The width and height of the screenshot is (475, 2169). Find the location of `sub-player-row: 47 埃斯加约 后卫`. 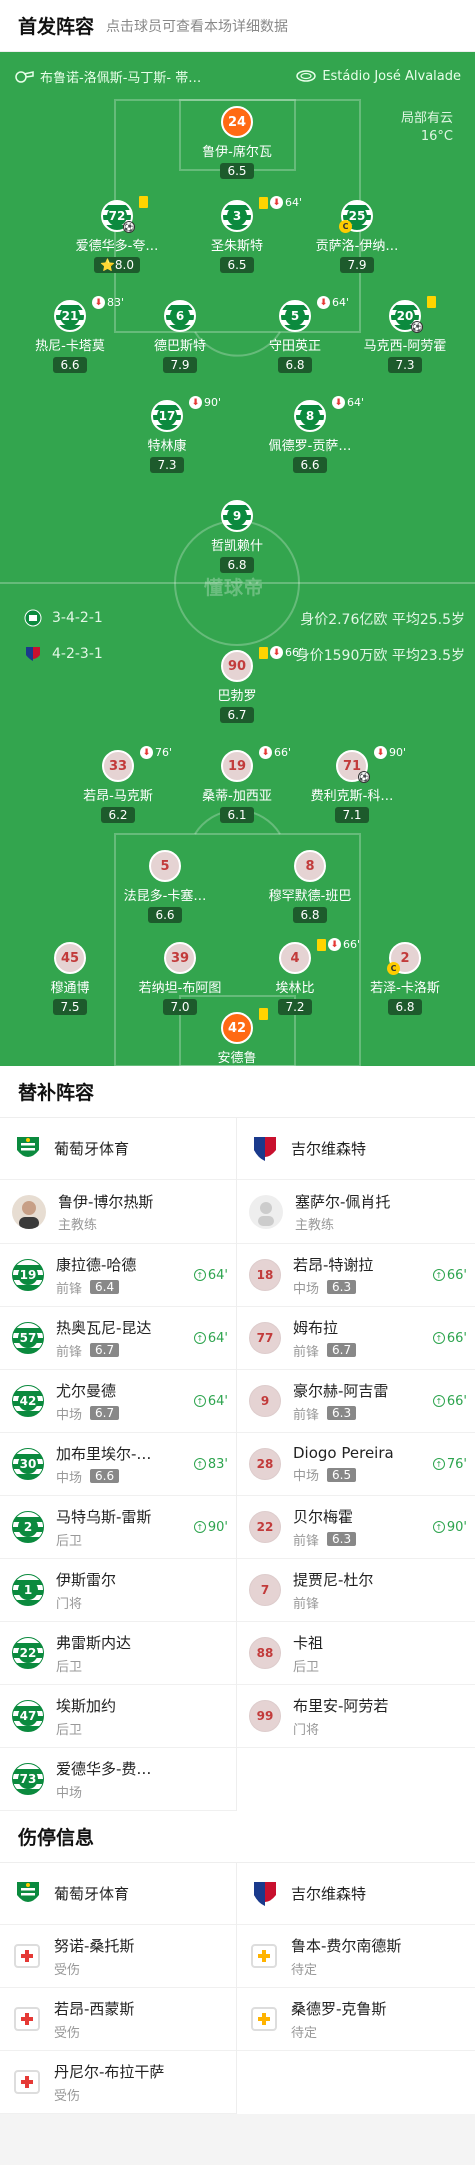

sub-player-row: 47 埃斯加约 后卫 is located at coordinates (118, 1716).